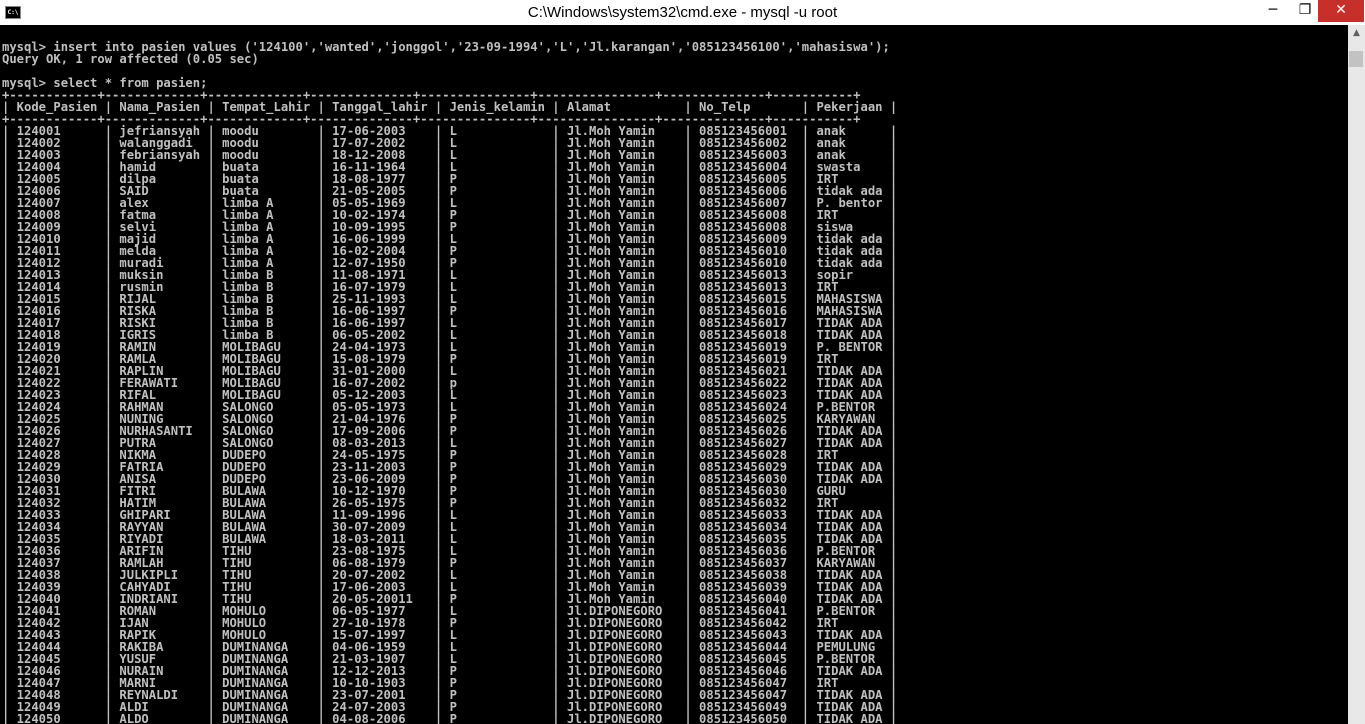 This screenshot has width=1365, height=724. What do you see at coordinates (1356, 374) in the screenshot?
I see `vertical-scrollbar: ▲` at bounding box center [1356, 374].